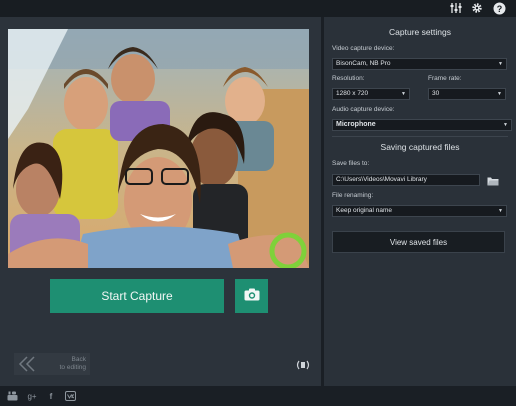  I want to click on chevron-left-icon, so click(27, 364).